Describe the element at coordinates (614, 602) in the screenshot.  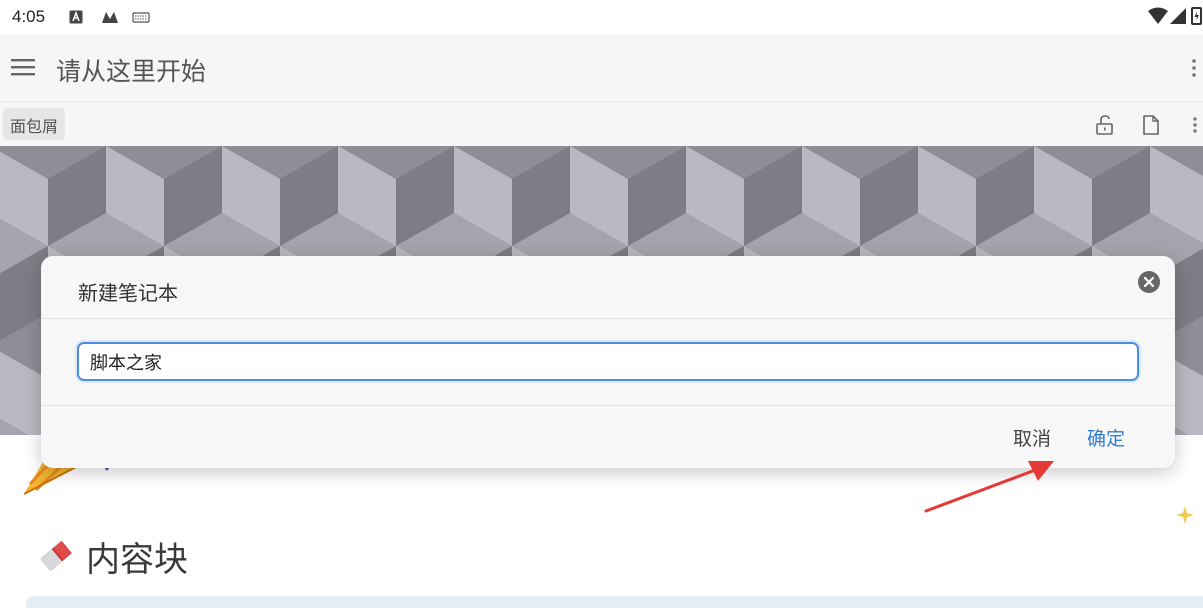
I see `callout-block` at that location.